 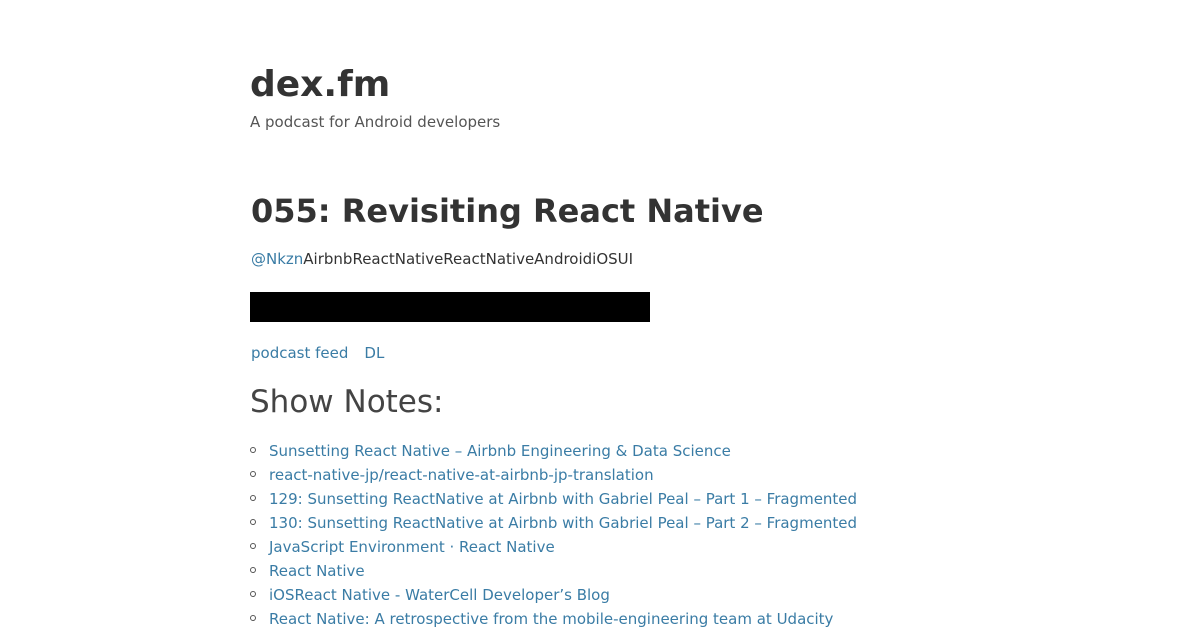 I want to click on download-link: DL, so click(x=374, y=353).